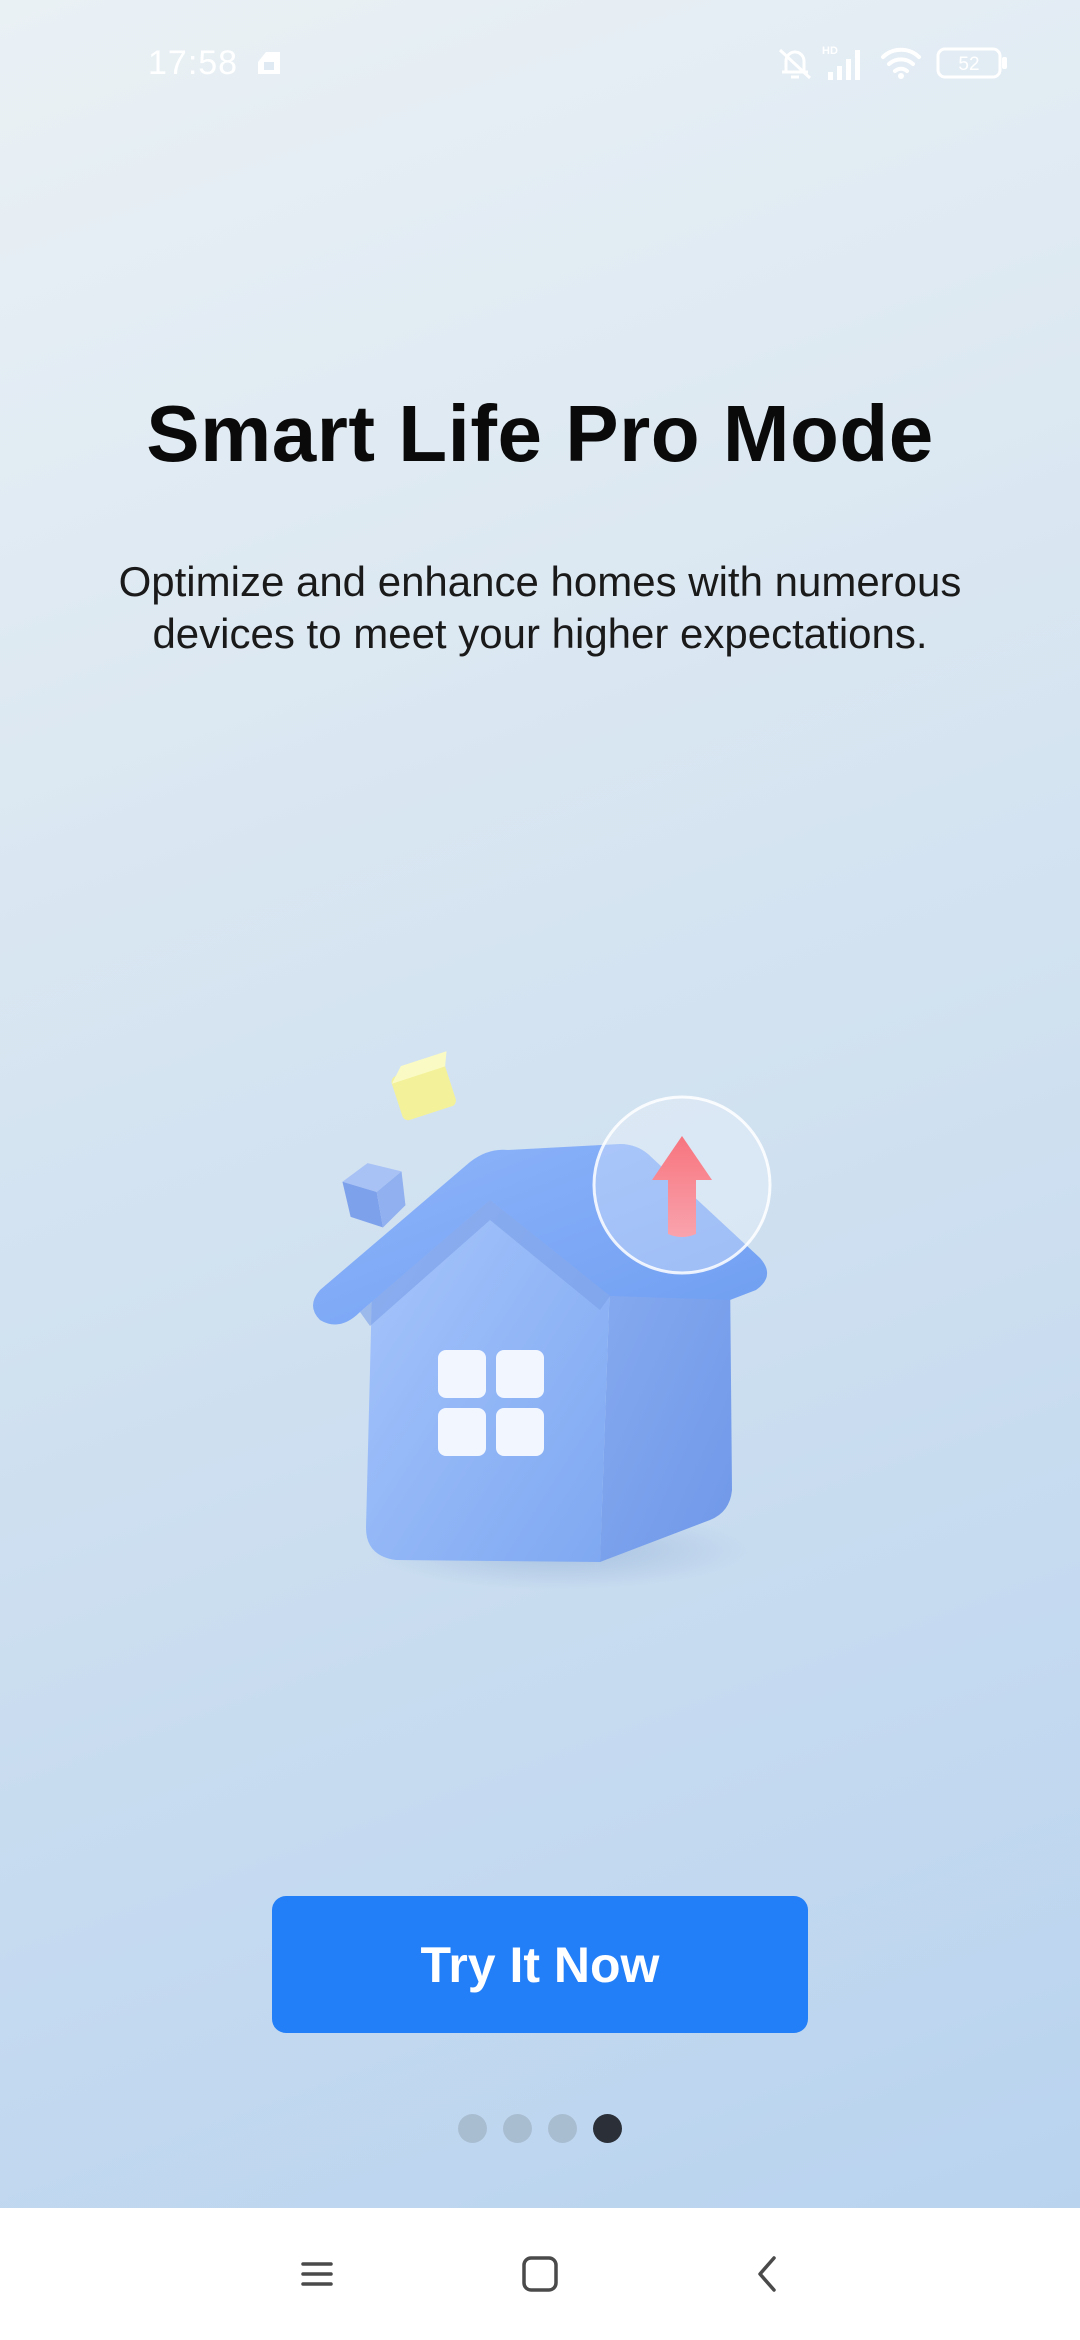  Describe the element at coordinates (830, 51) in the screenshot. I see `svg-text: HD` at that location.